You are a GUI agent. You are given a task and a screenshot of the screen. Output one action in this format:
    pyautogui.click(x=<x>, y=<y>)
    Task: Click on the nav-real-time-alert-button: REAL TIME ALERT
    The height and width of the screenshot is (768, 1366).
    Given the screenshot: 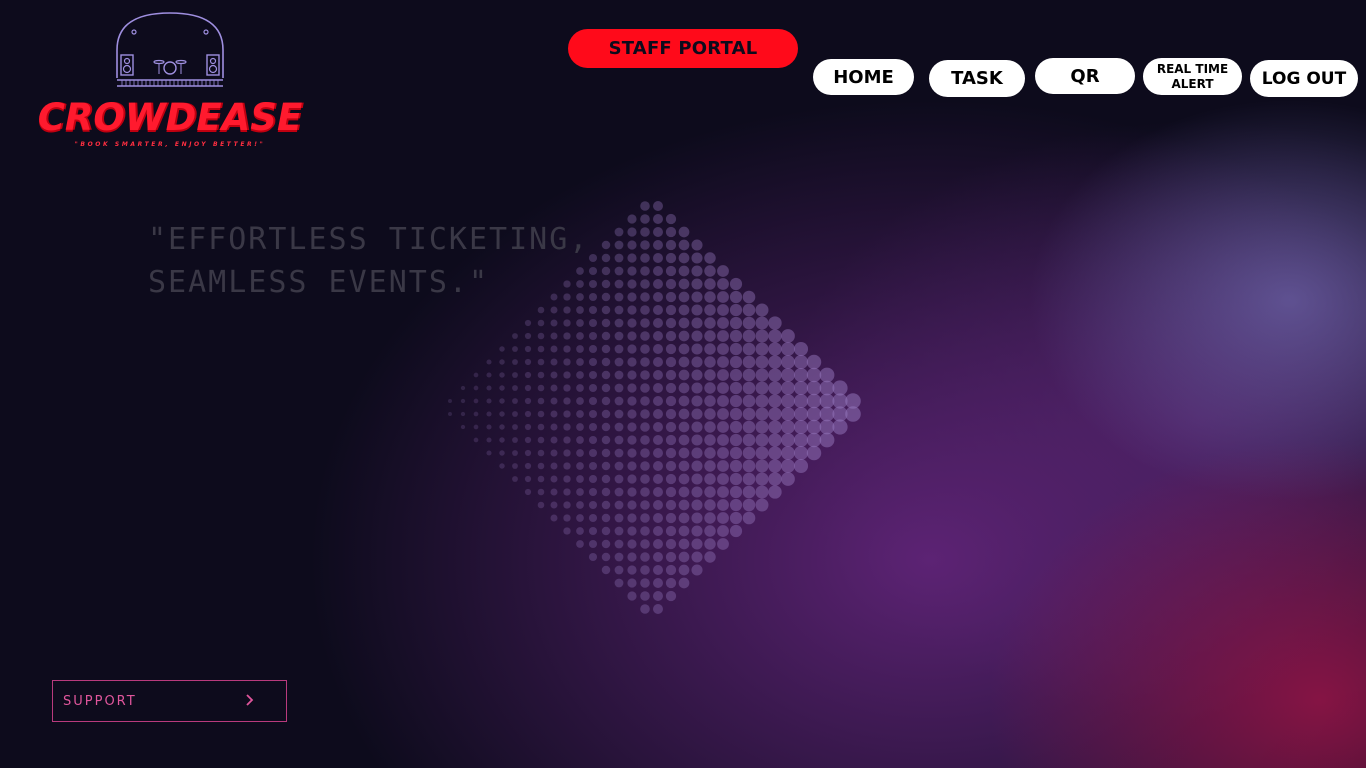 What is the action you would take?
    pyautogui.click(x=1192, y=76)
    